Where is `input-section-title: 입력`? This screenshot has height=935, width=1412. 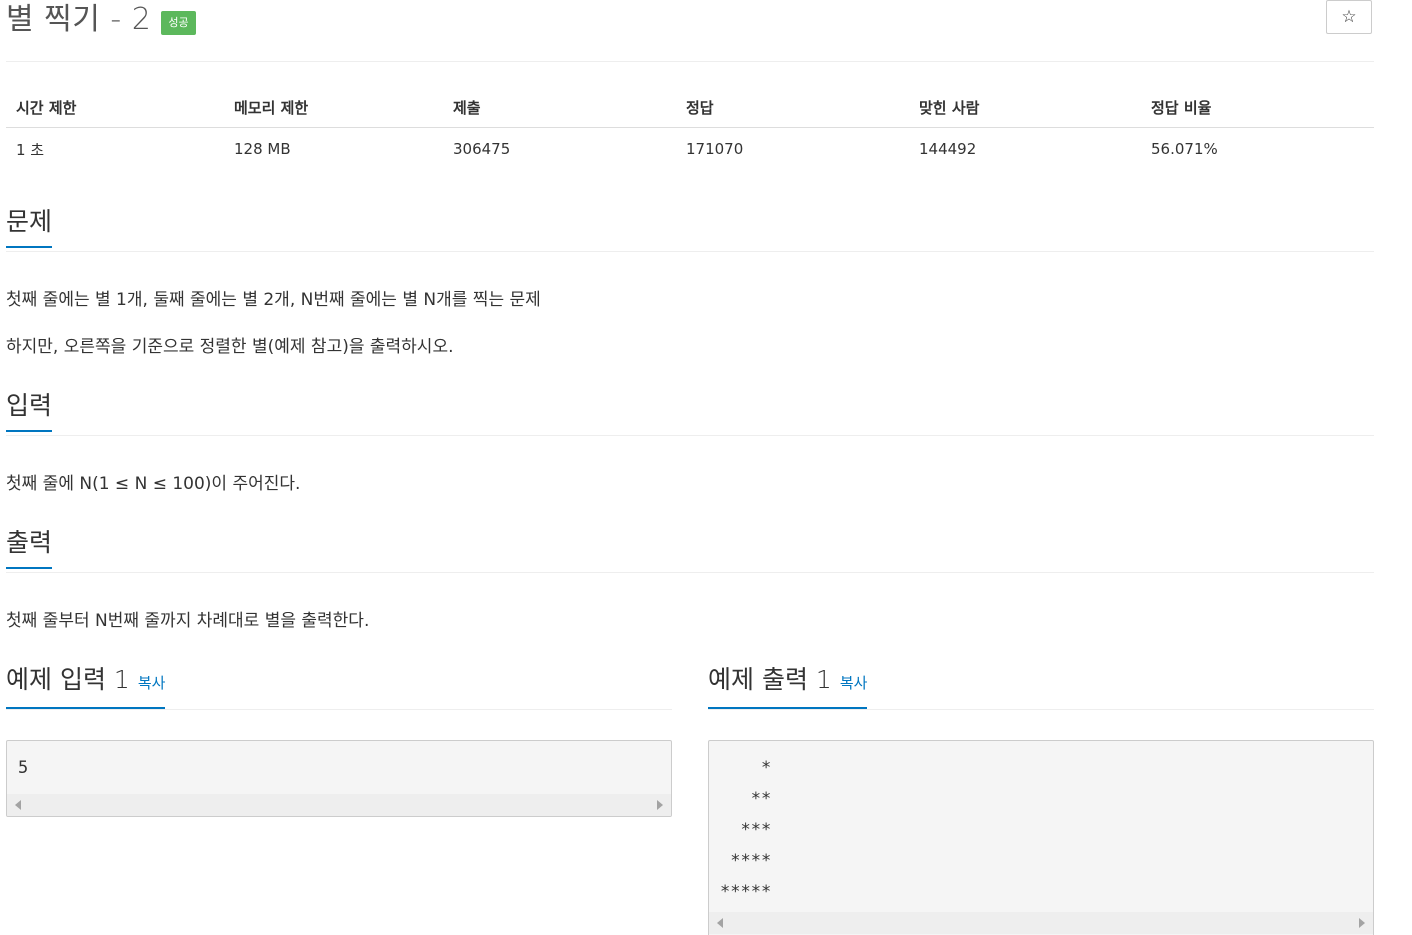 input-section-title: 입력 is located at coordinates (29, 411).